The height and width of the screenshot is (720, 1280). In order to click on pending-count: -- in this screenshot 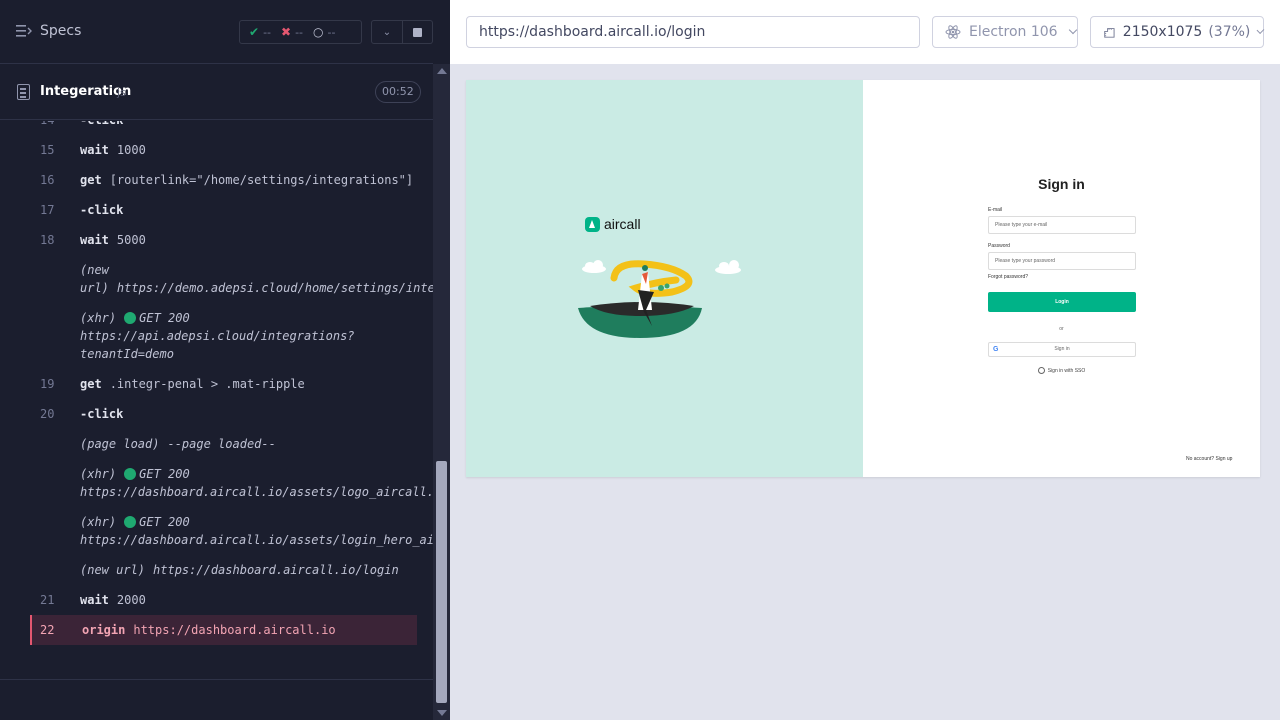, I will do `click(331, 32)`.